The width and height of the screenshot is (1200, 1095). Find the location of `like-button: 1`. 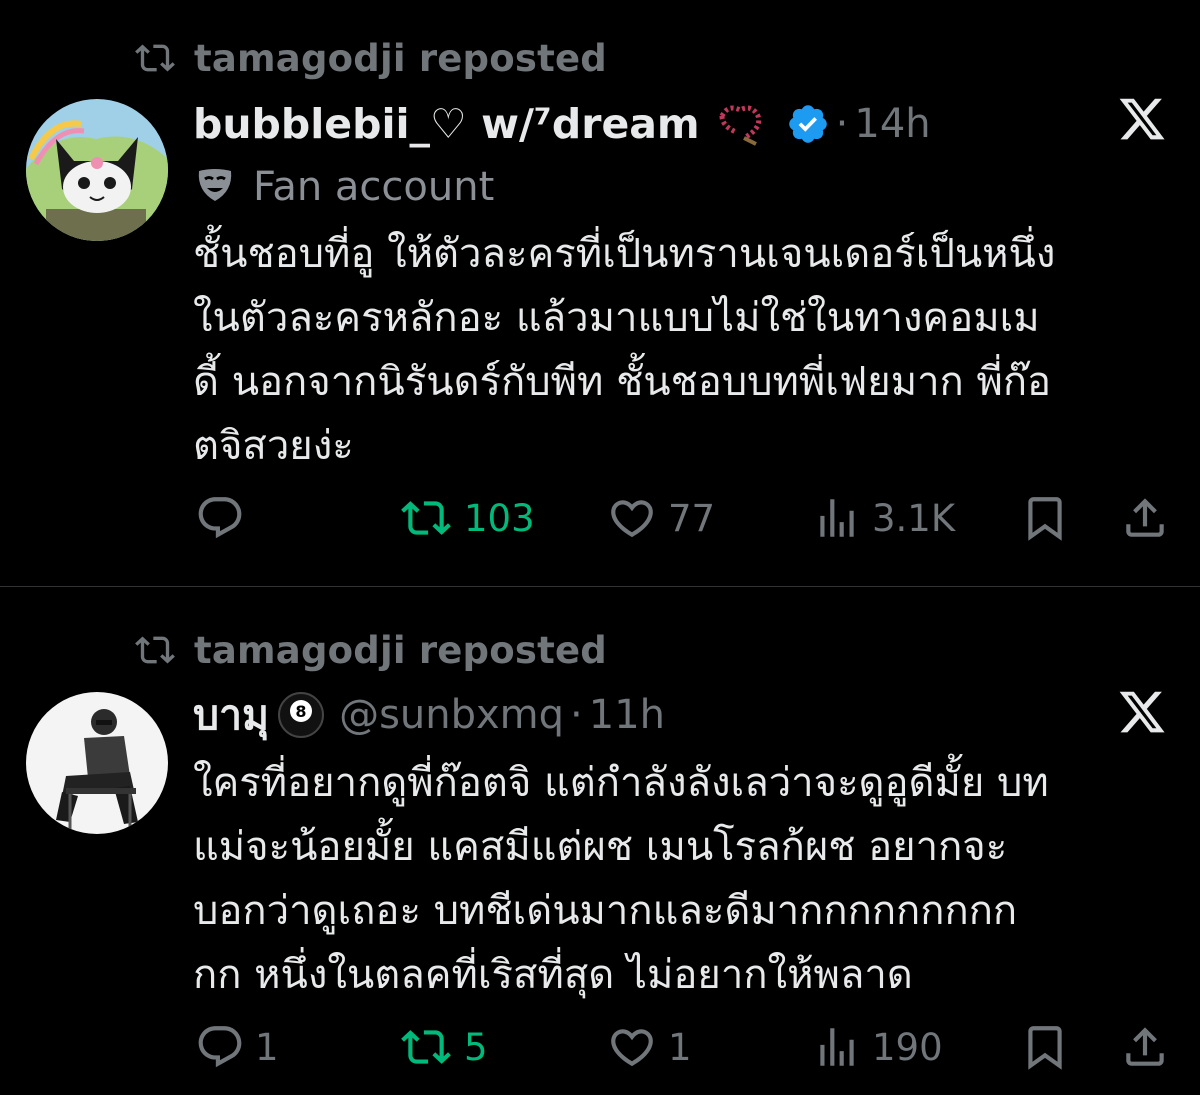

like-button: 1 is located at coordinates (649, 1047).